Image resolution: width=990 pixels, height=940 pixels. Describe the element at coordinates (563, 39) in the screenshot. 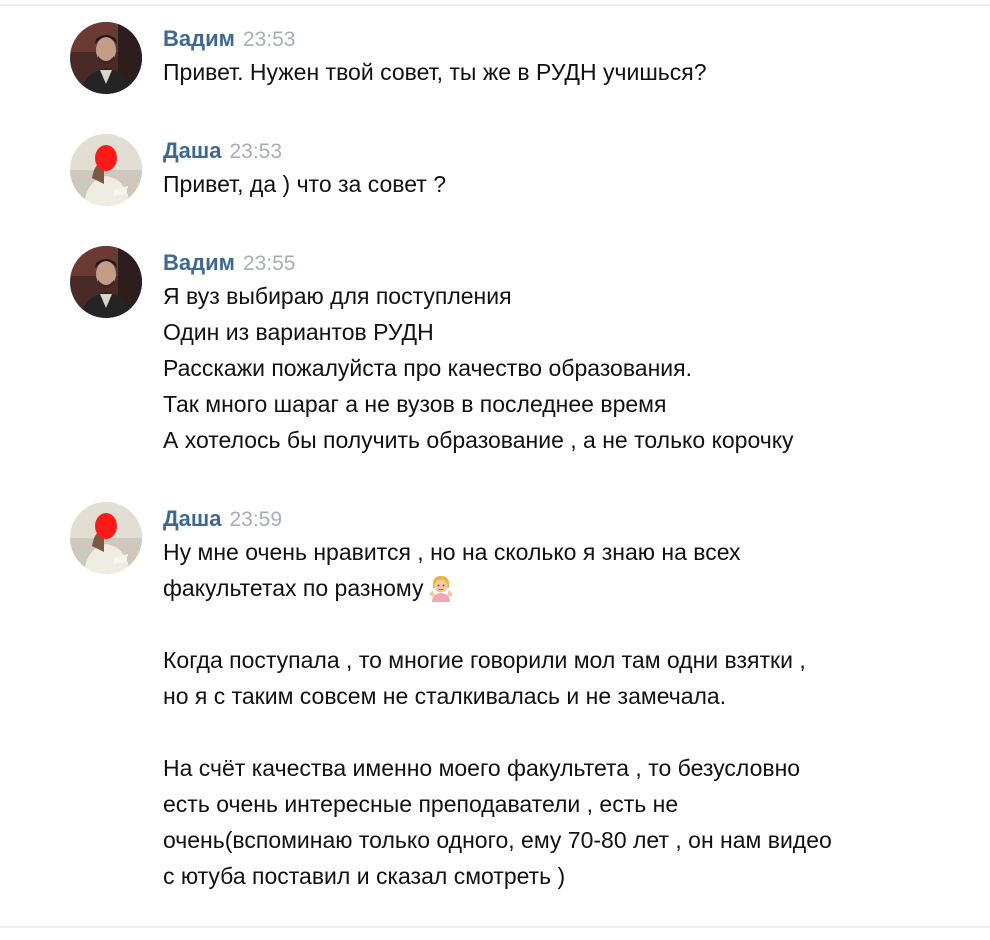

I see `message-header: Вадим 23:53` at that location.